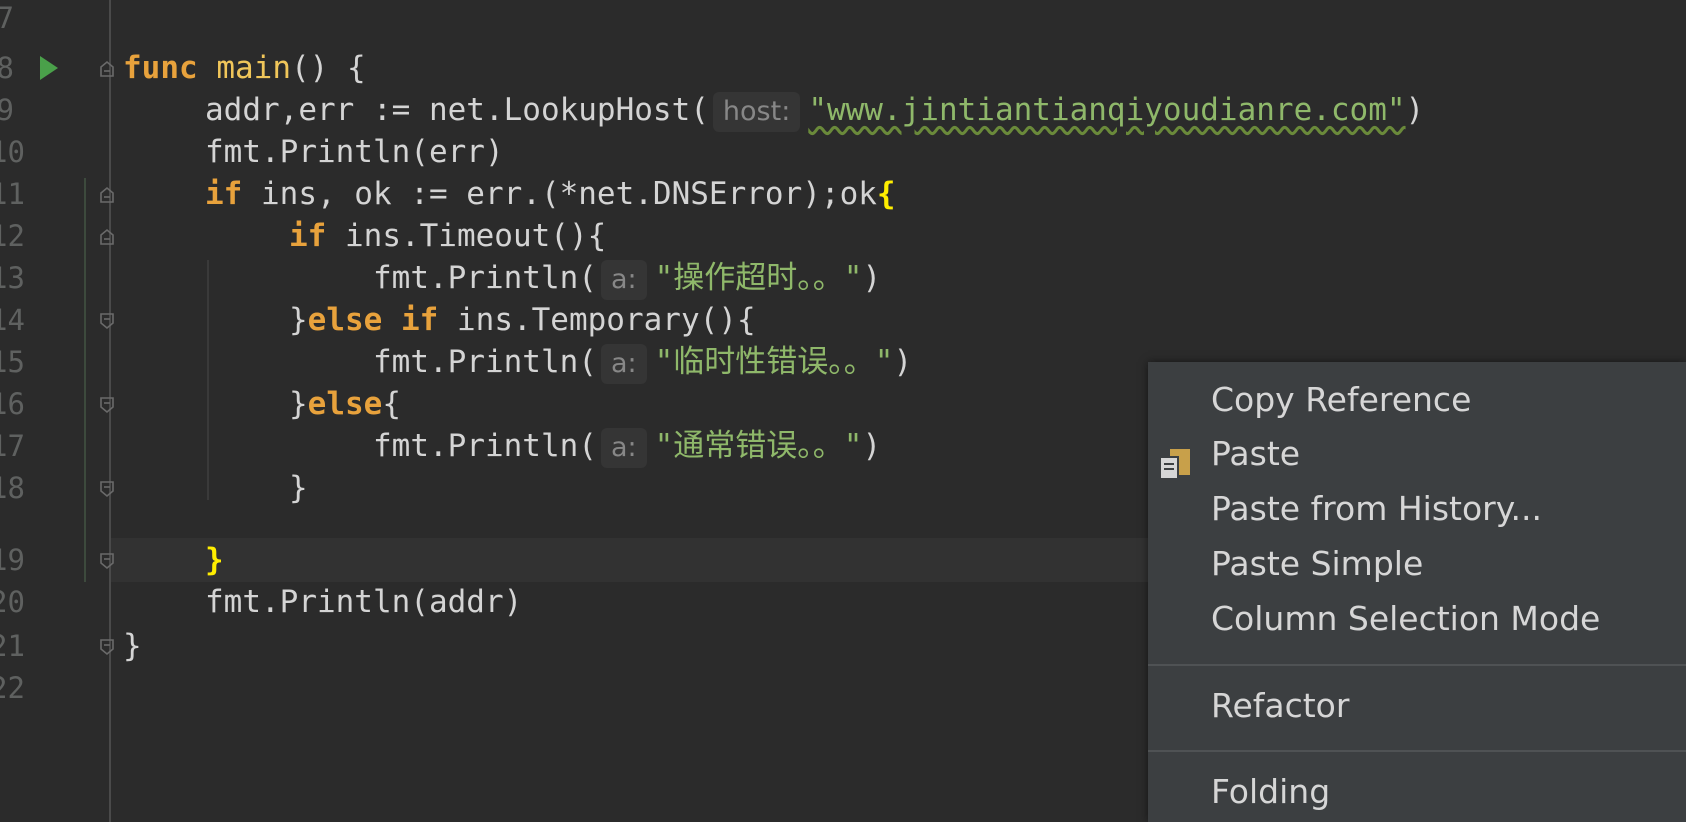  Describe the element at coordinates (843, 320) in the screenshot. I see `code-line-14: 14 }else if ins.Temporary(){` at that location.